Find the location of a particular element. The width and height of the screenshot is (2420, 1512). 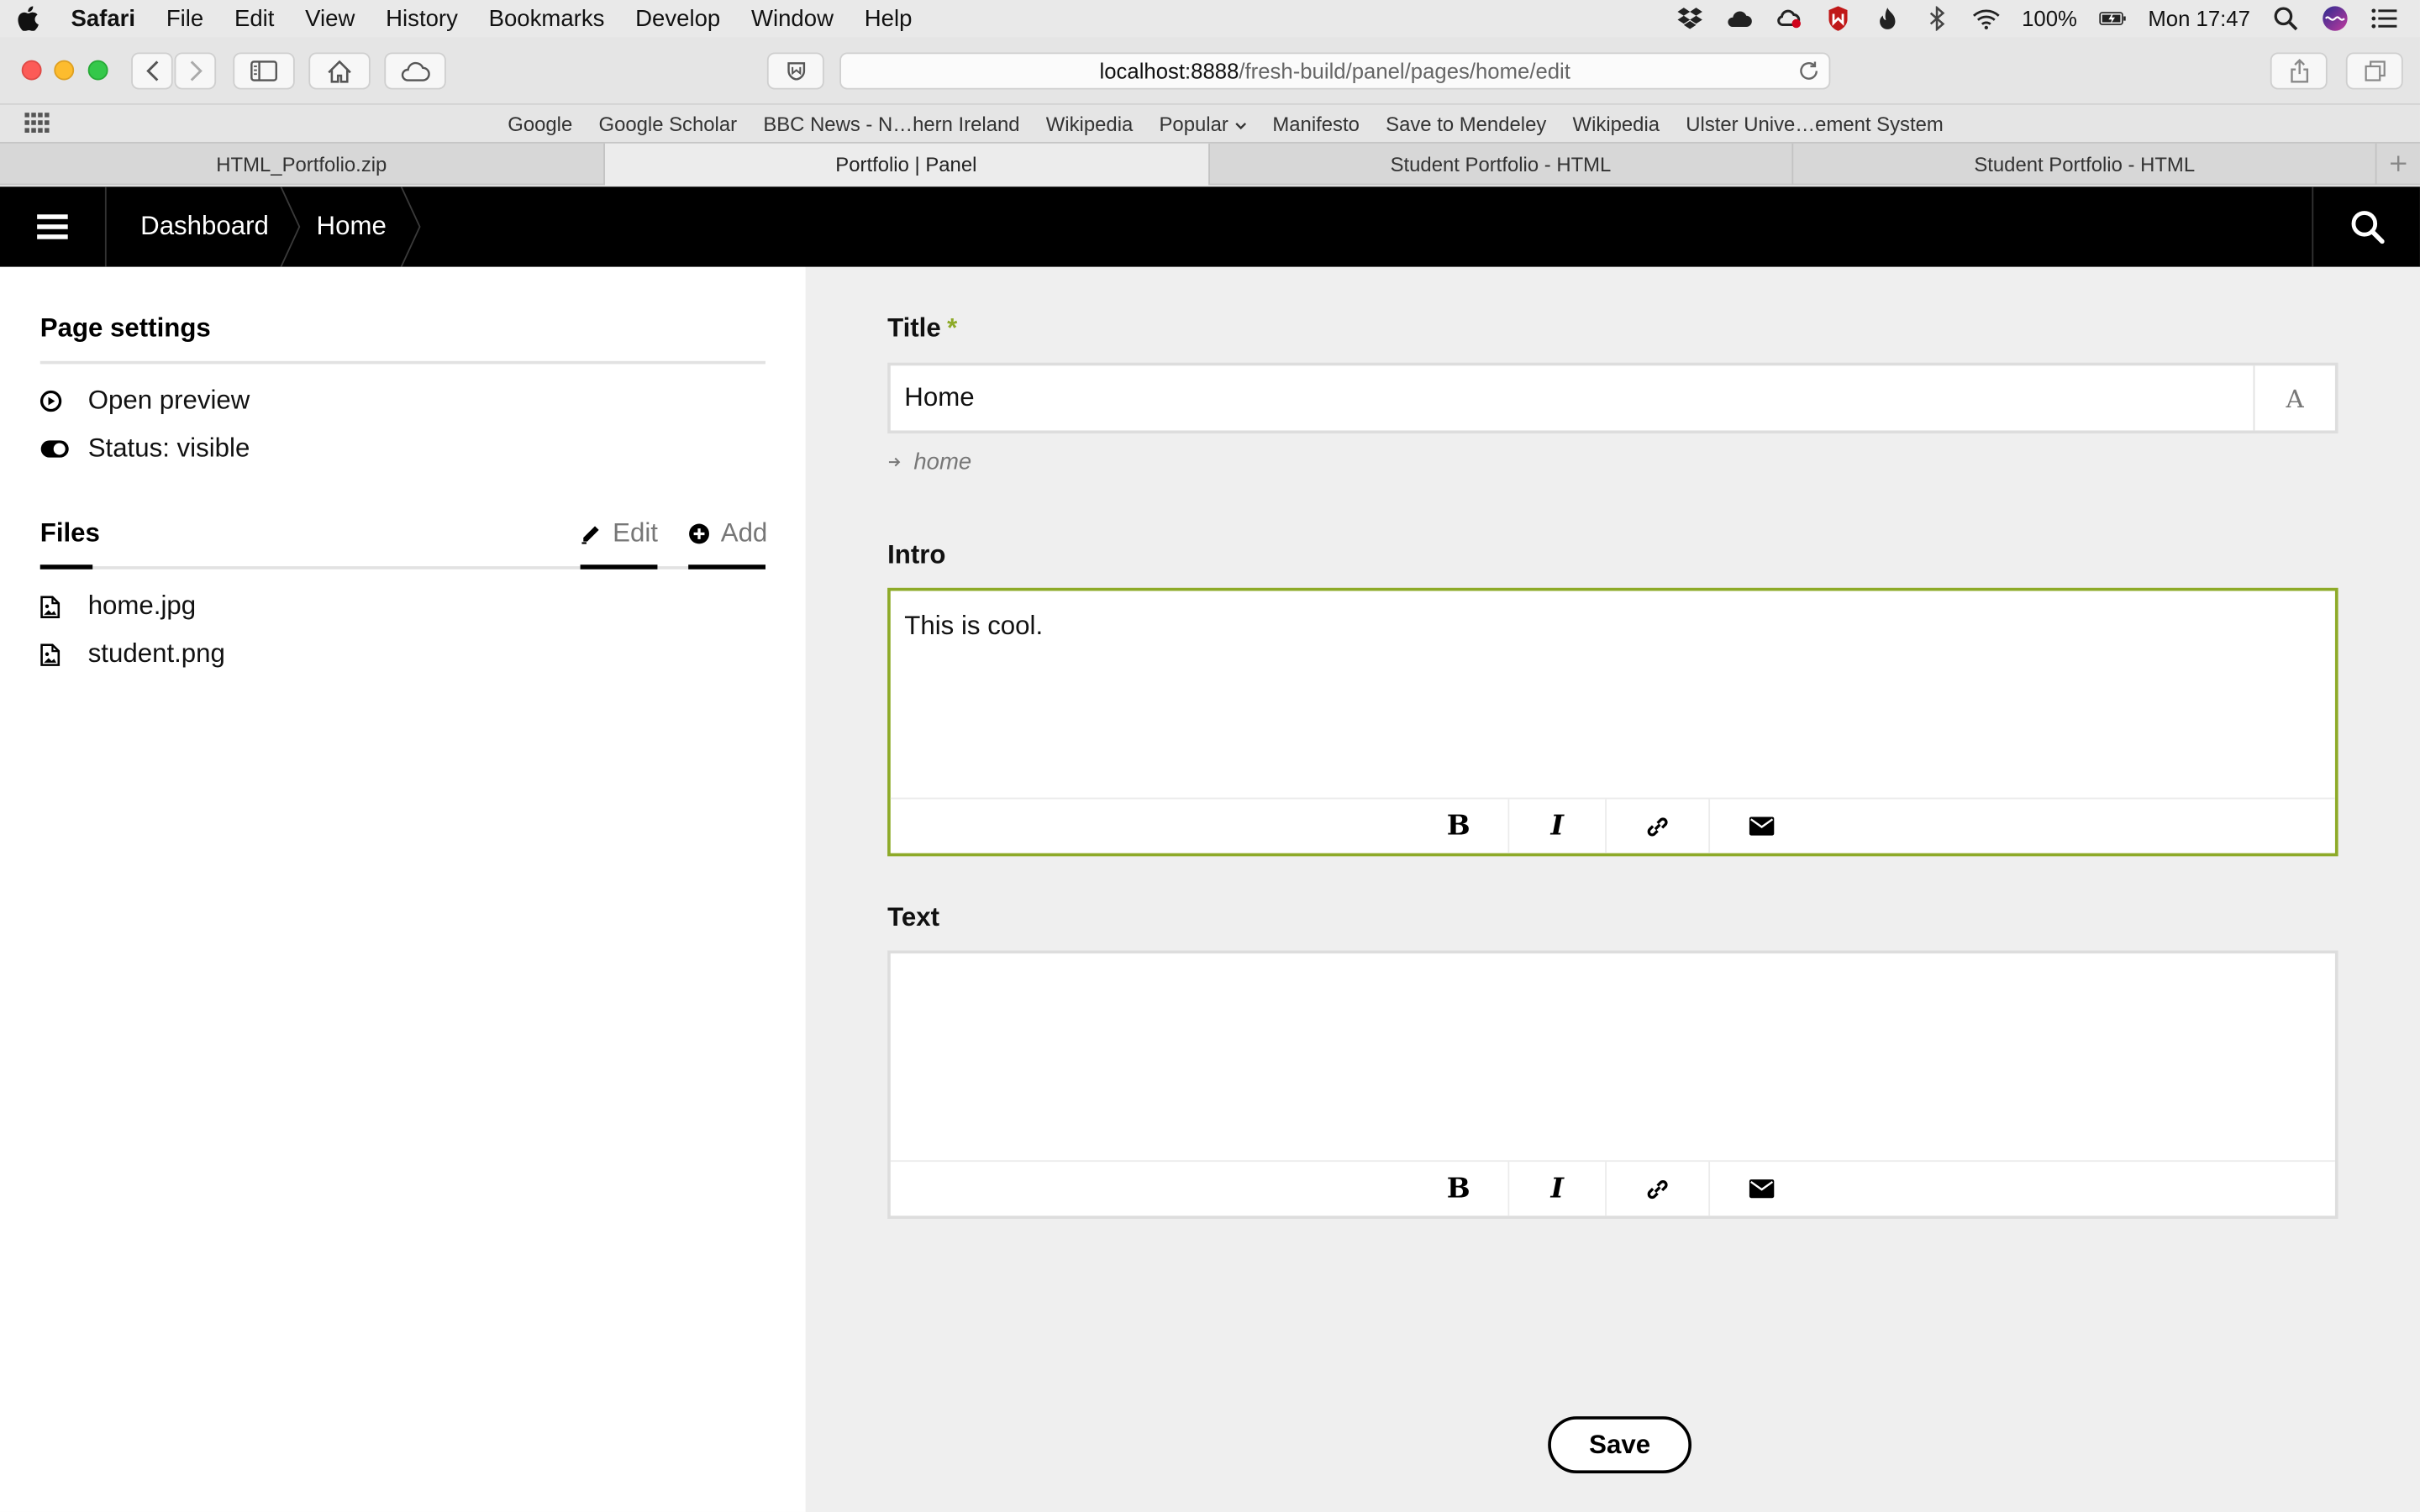

intro-textarea: This is cool. B I is located at coordinates (1613, 722).